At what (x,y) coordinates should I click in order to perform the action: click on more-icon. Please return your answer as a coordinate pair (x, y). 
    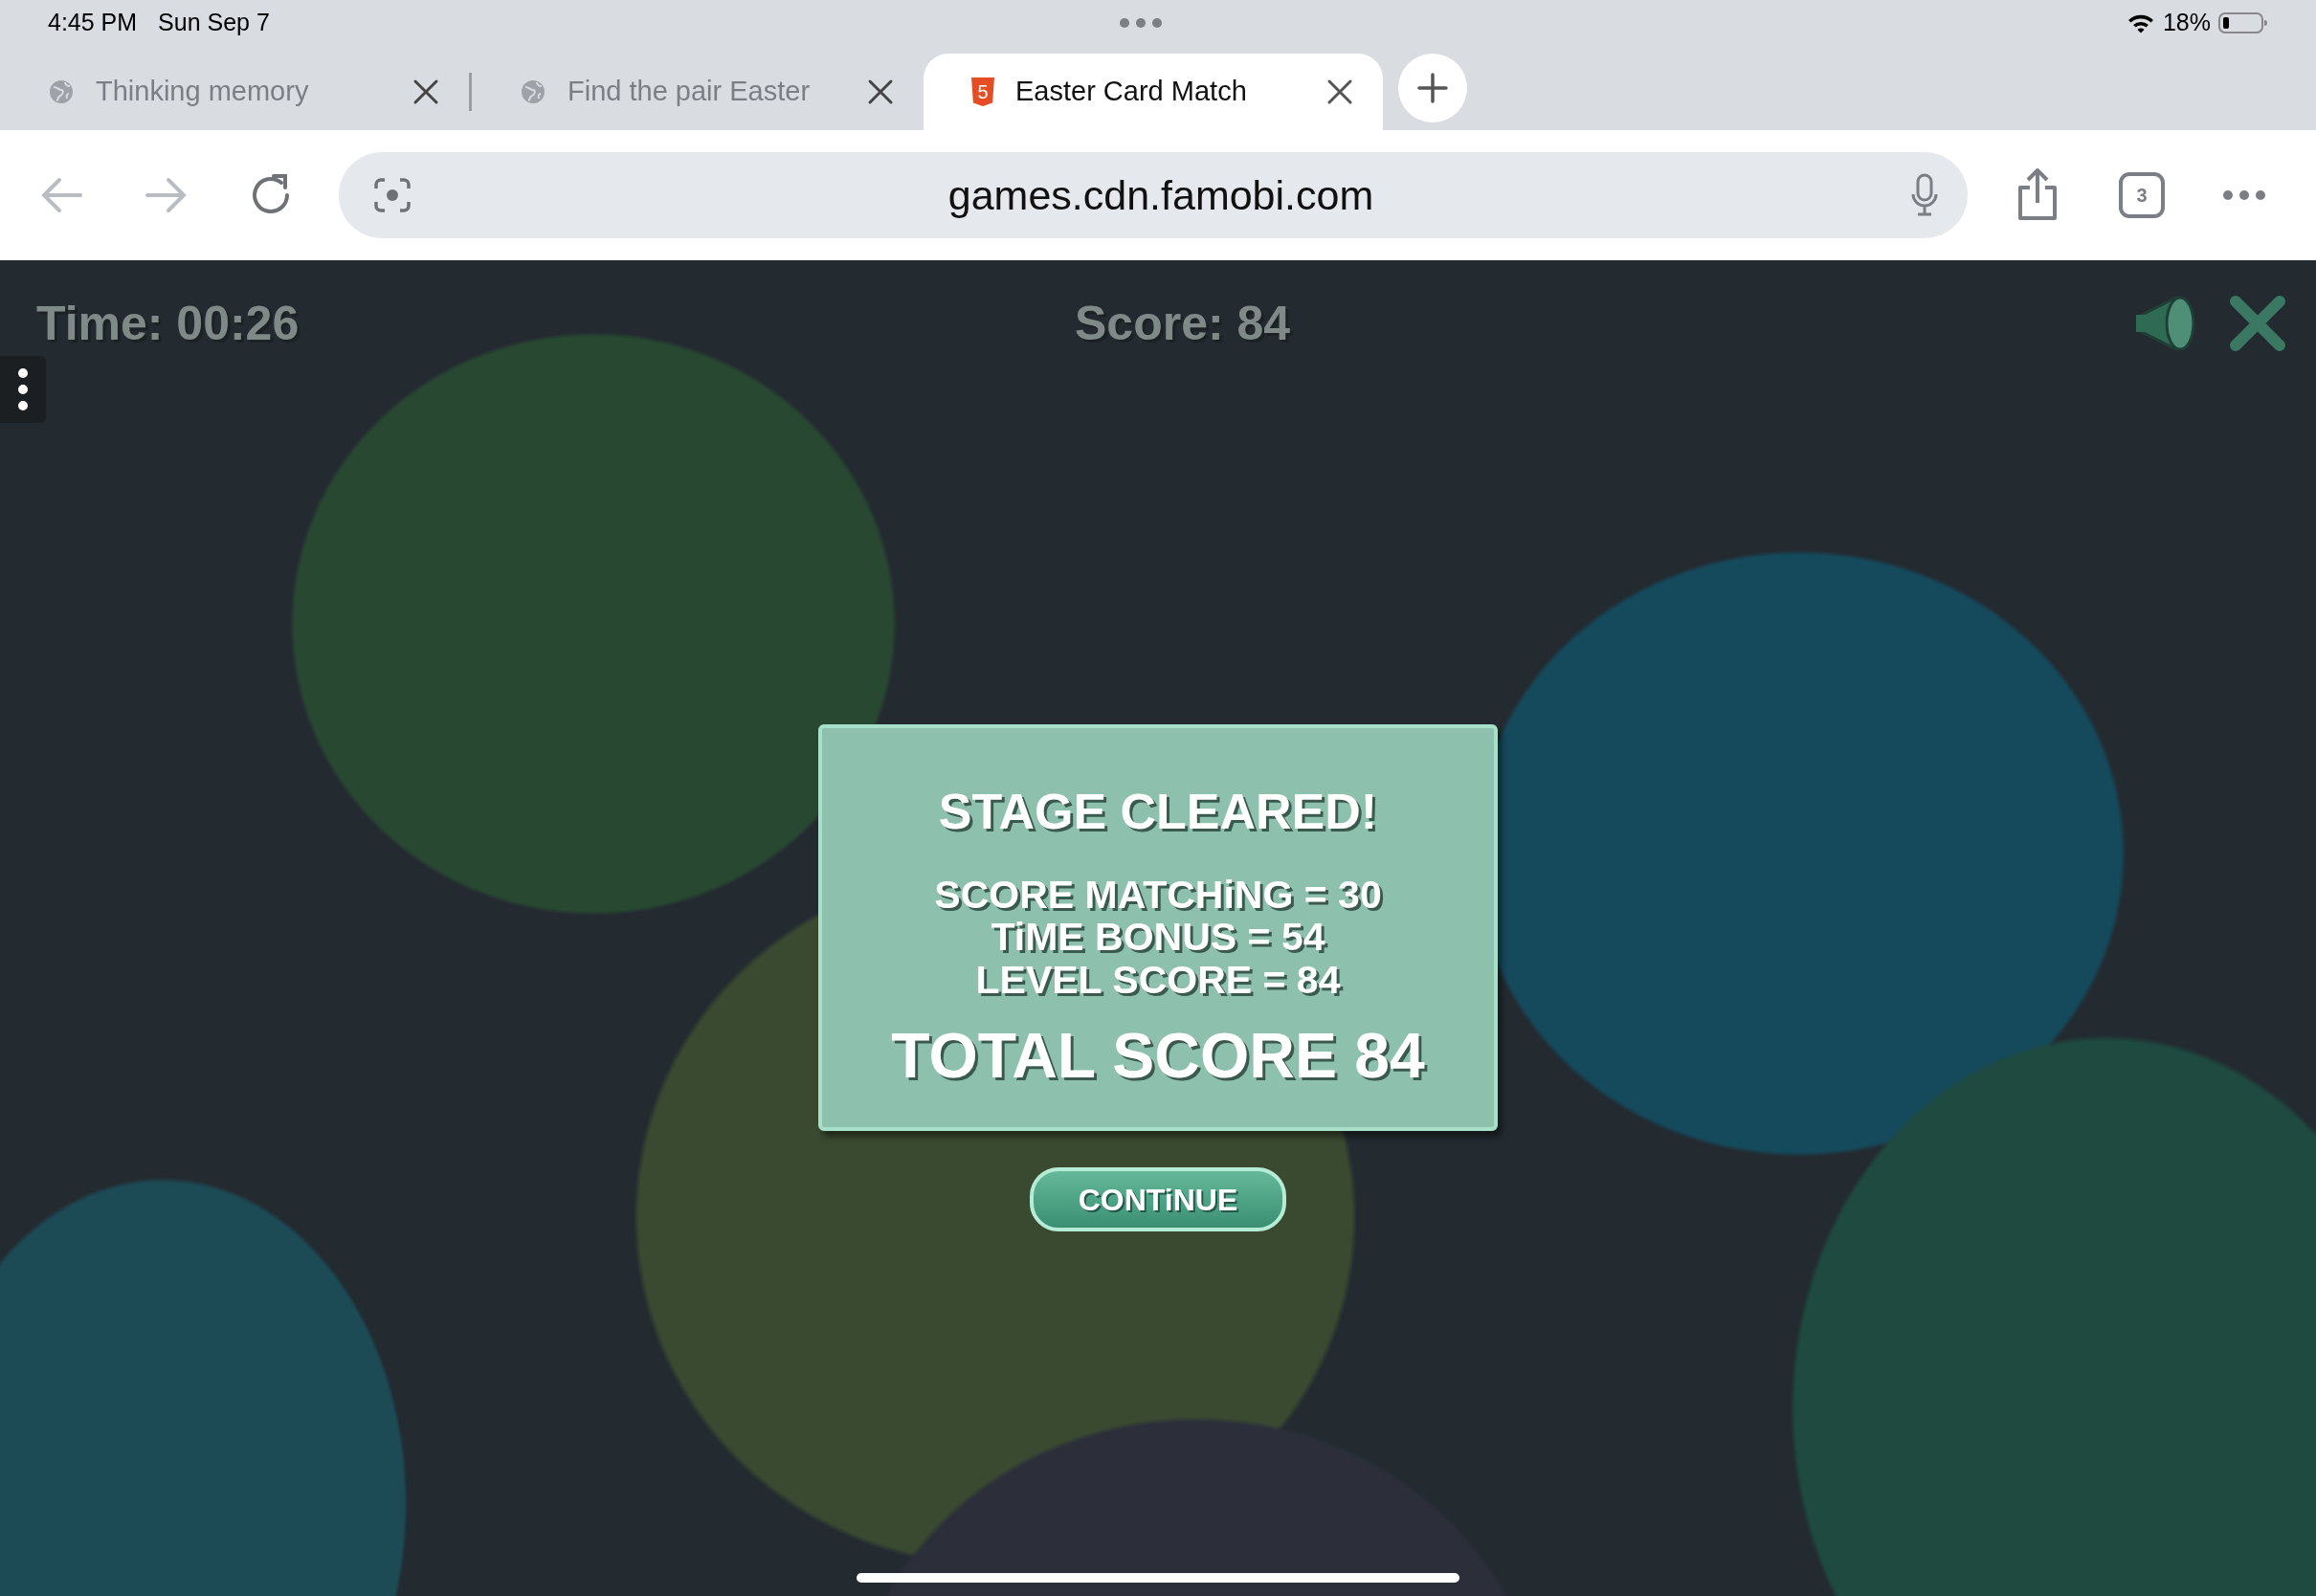
    Looking at the image, I should click on (2244, 195).